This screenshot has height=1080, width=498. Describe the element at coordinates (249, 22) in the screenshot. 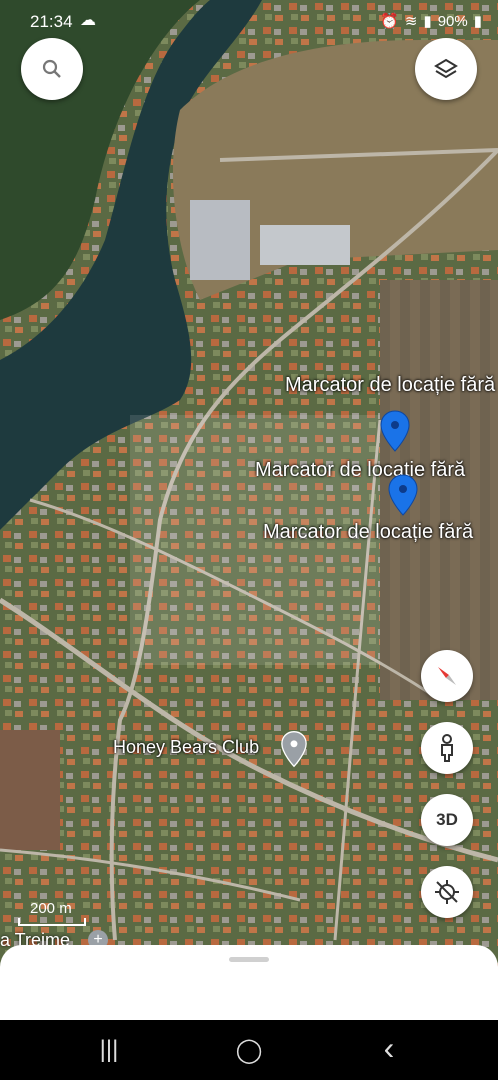

I see `status-bar: 21:34 ☁ ⏰ ≋ ▮ 90% ▮` at that location.